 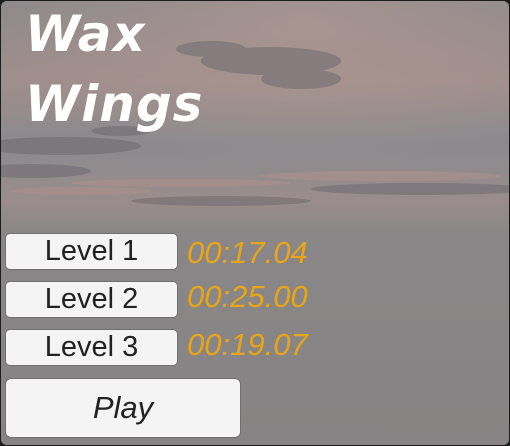 I want to click on level-1-button: Level 1, so click(x=91, y=251).